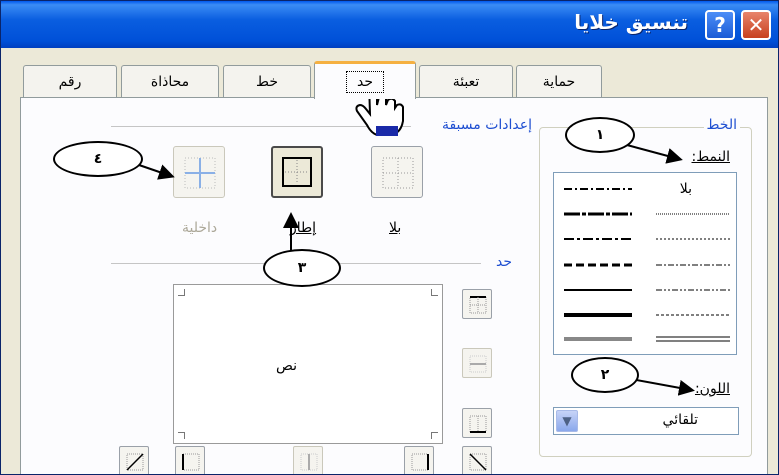 Image resolution: width=779 pixels, height=475 pixels. Describe the element at coordinates (605, 375) in the screenshot. I see `annotation-callout-2: ٢` at that location.